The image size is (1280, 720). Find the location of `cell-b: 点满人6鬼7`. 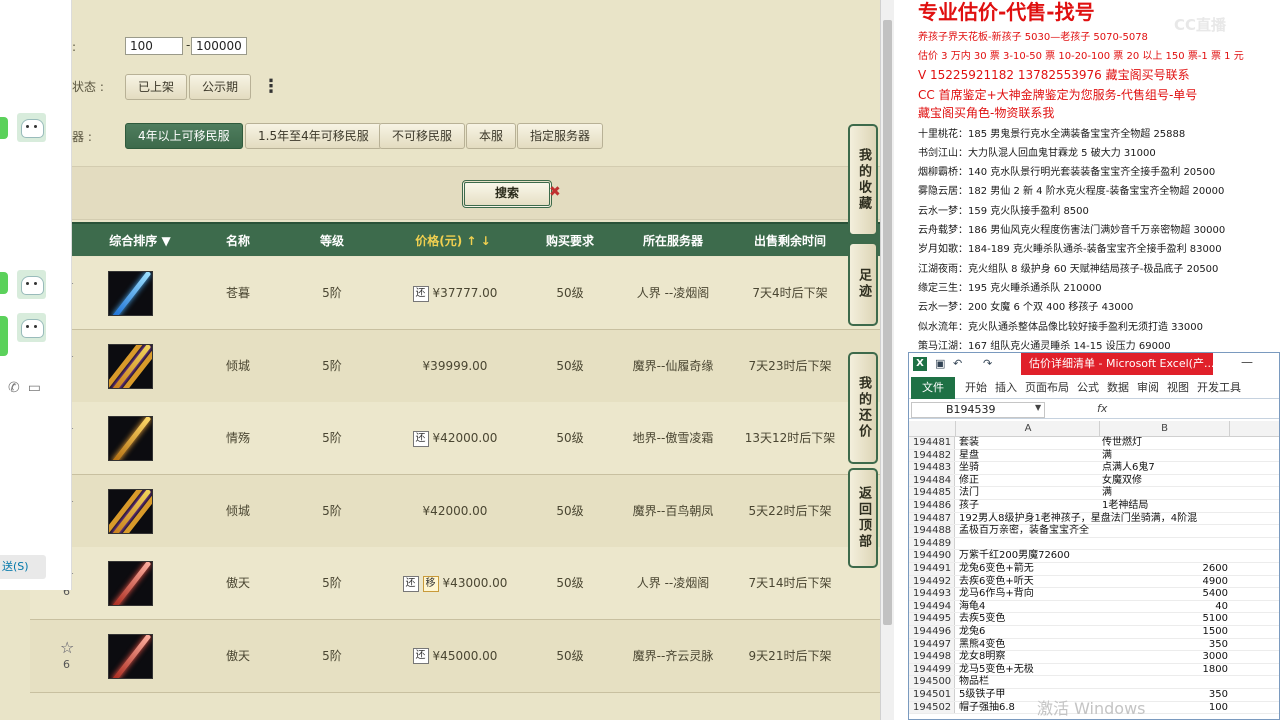

cell-b: 点满人6鬼7 is located at coordinates (1165, 468).